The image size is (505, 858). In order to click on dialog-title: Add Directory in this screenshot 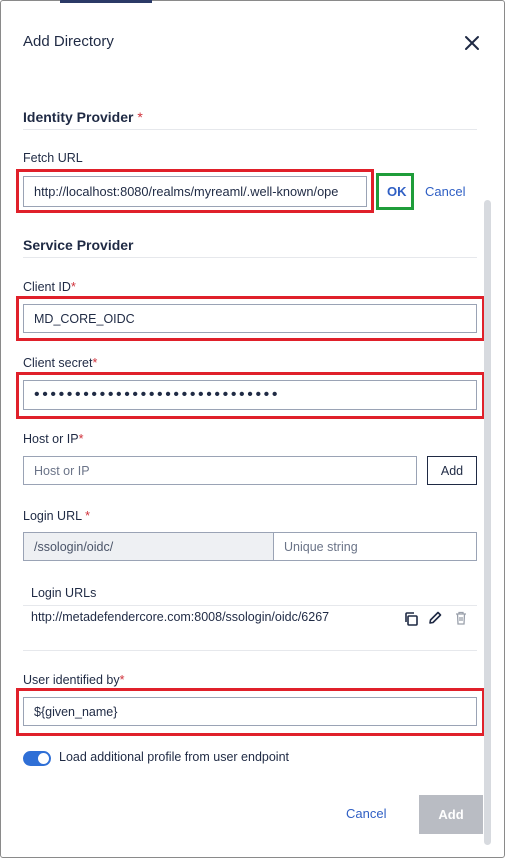, I will do `click(68, 41)`.